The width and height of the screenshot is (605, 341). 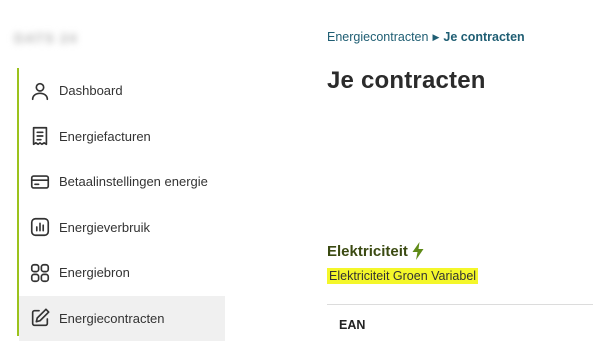 I want to click on sidebar-item-label: Dashboard, so click(x=91, y=90).